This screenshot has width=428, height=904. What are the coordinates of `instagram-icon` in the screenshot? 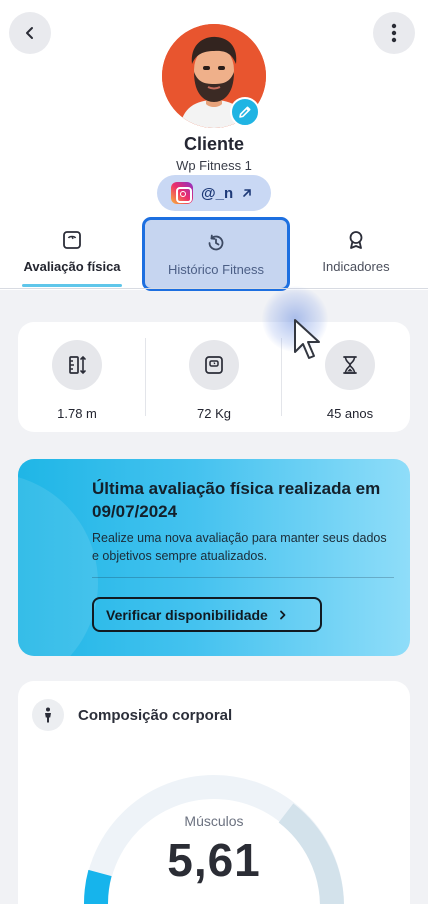 It's located at (182, 193).